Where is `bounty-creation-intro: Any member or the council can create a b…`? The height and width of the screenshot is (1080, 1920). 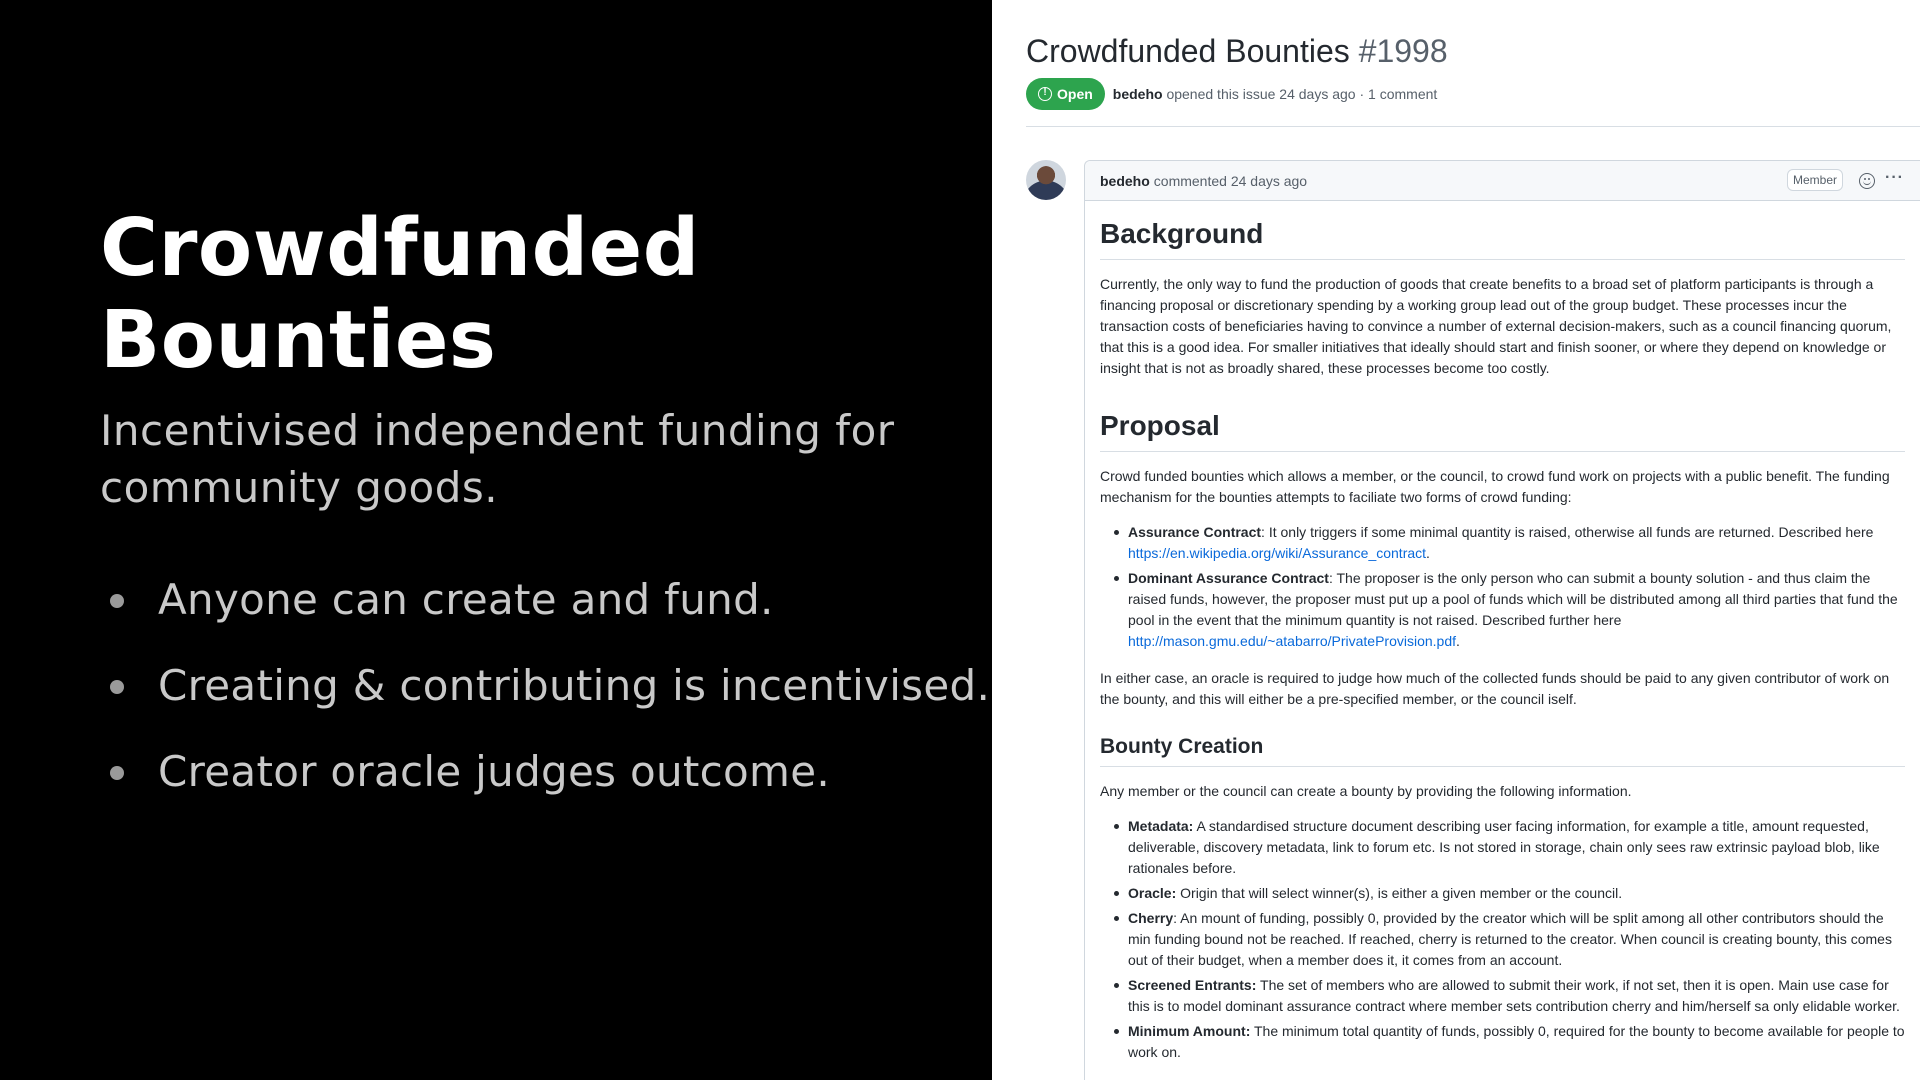 bounty-creation-intro: Any member or the council can create a b… is located at coordinates (1366, 791).